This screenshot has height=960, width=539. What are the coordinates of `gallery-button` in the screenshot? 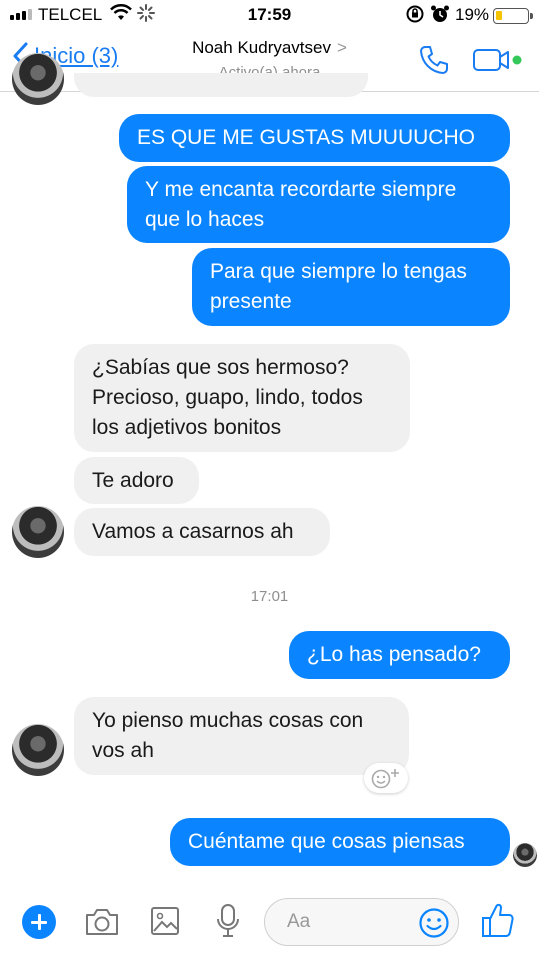 It's located at (165, 923).